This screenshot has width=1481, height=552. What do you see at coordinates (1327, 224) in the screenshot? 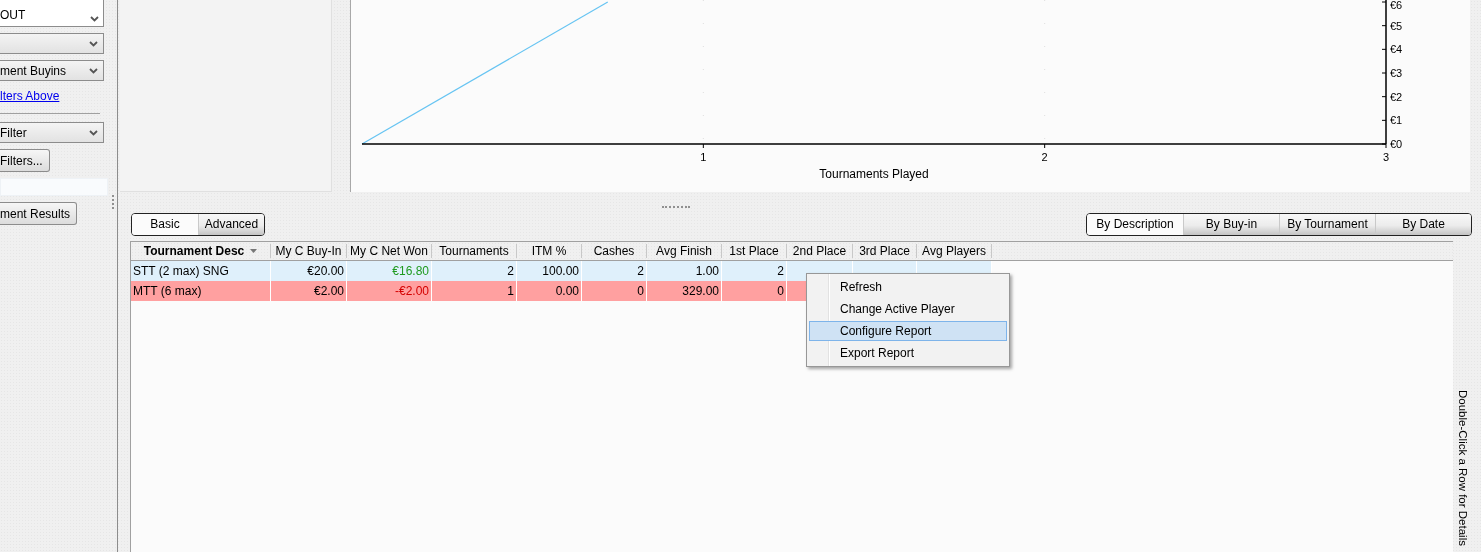
I see `tab: By Tournament` at bounding box center [1327, 224].